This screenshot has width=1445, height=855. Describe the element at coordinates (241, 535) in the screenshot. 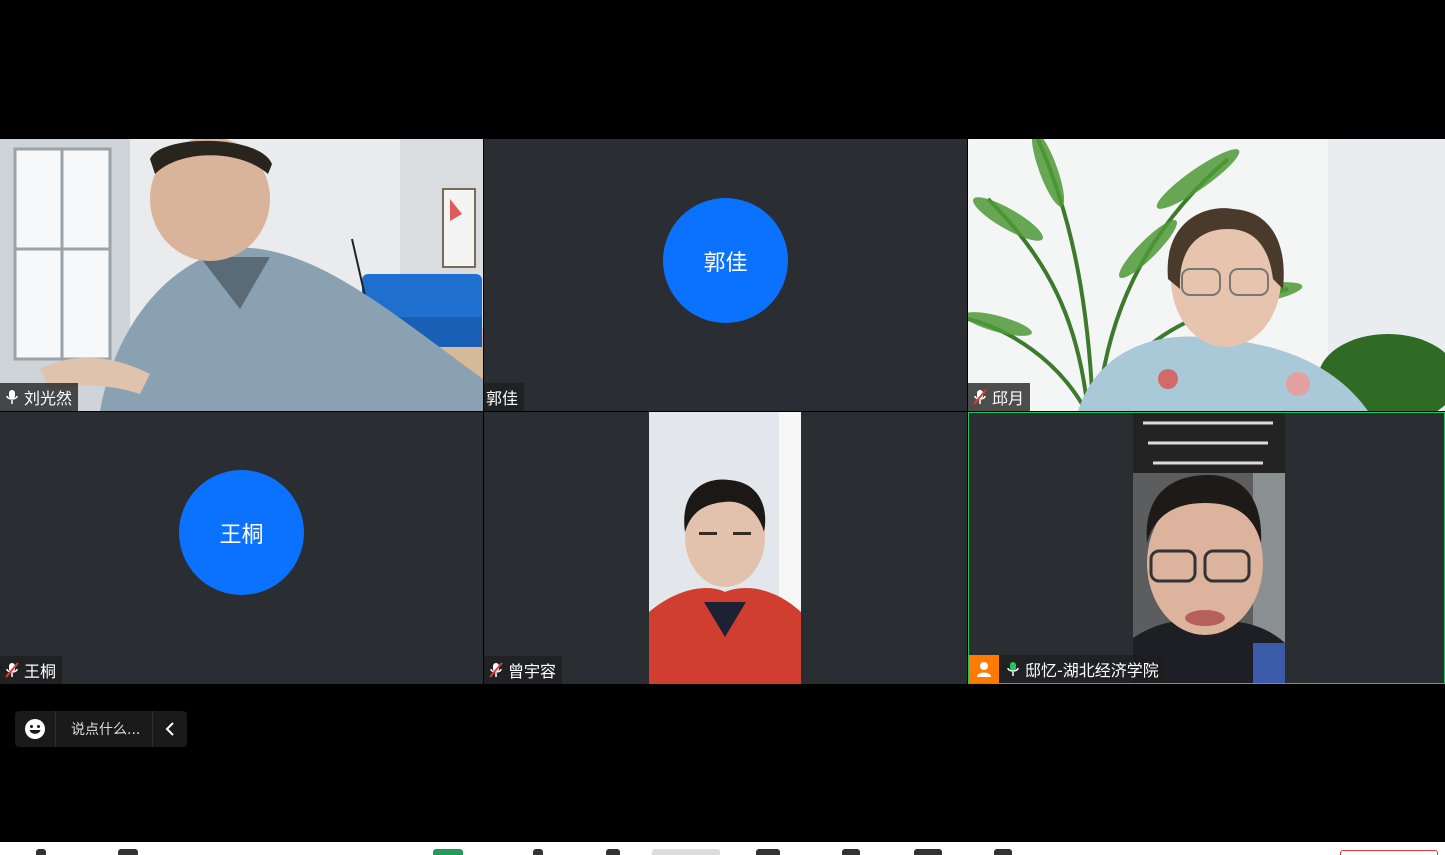

I see `avatar-text: 王桐` at that location.